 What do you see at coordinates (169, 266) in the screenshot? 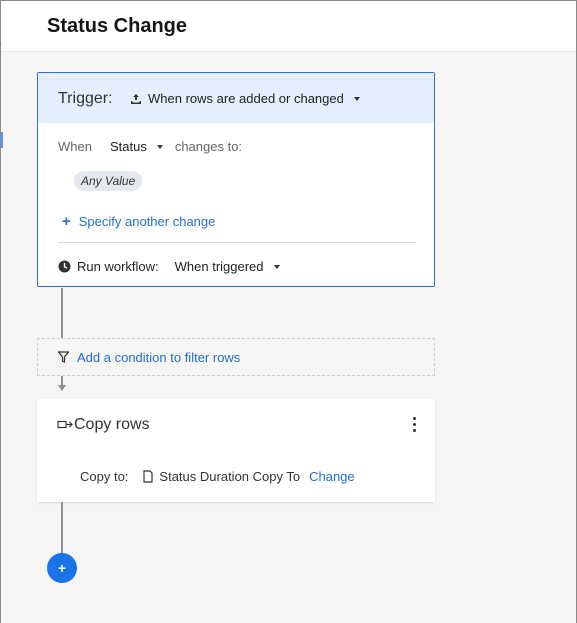
I see `run-workflow-row: Run workflow: When triggered` at bounding box center [169, 266].